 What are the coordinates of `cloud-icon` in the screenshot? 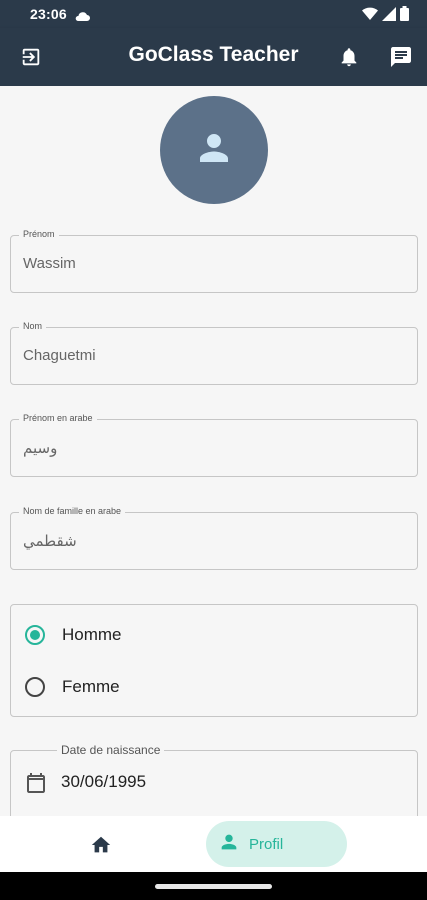 It's located at (82, 14).